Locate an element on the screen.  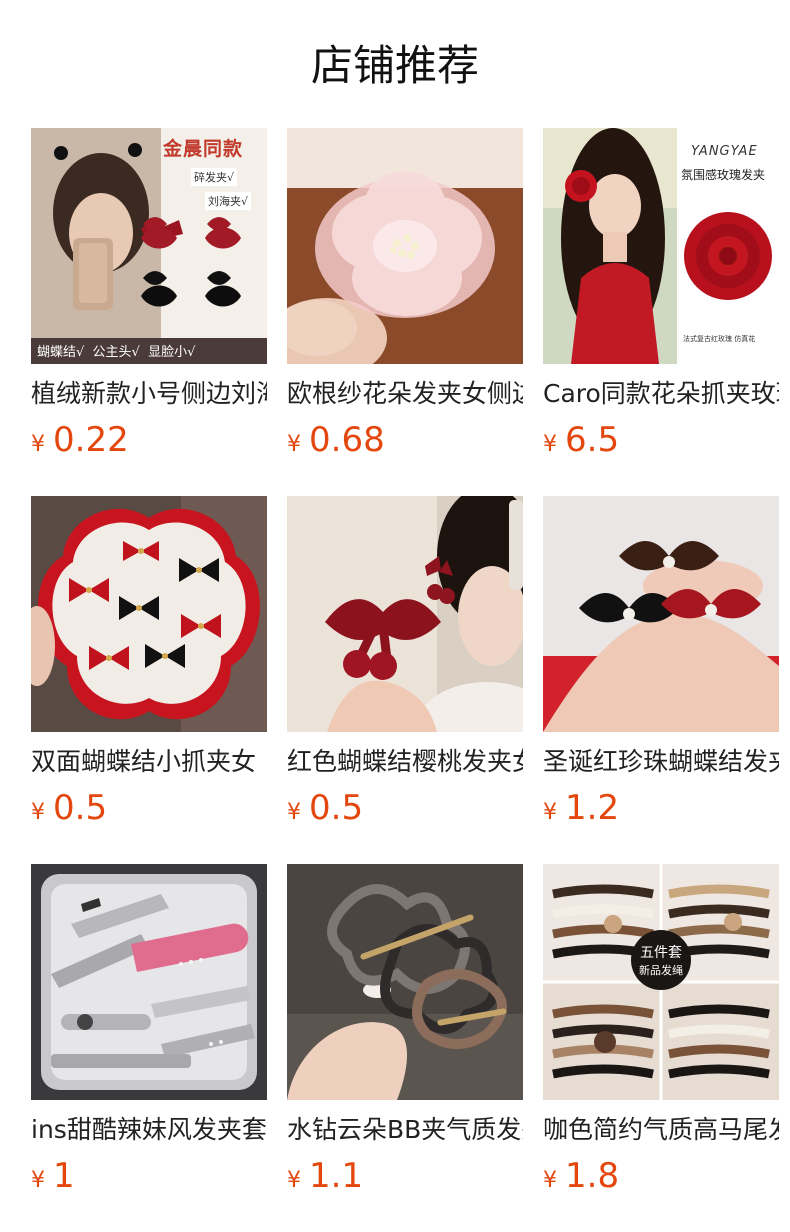
red-rose-clip-photo-art is located at coordinates (661, 246).